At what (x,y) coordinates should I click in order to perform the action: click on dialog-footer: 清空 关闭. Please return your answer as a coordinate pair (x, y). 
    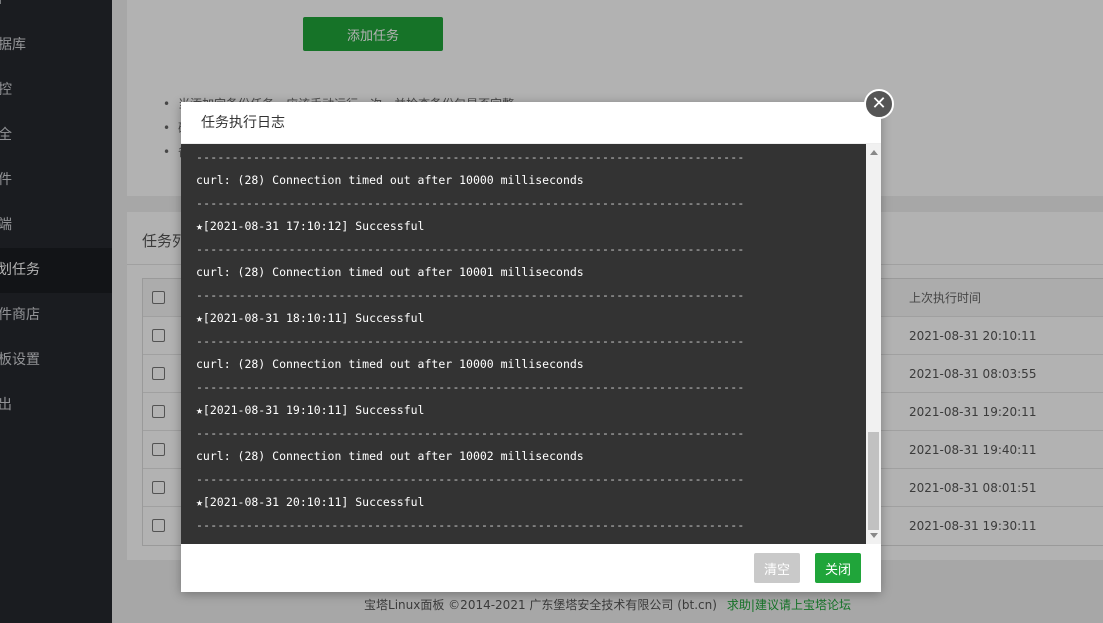
    Looking at the image, I should click on (531, 568).